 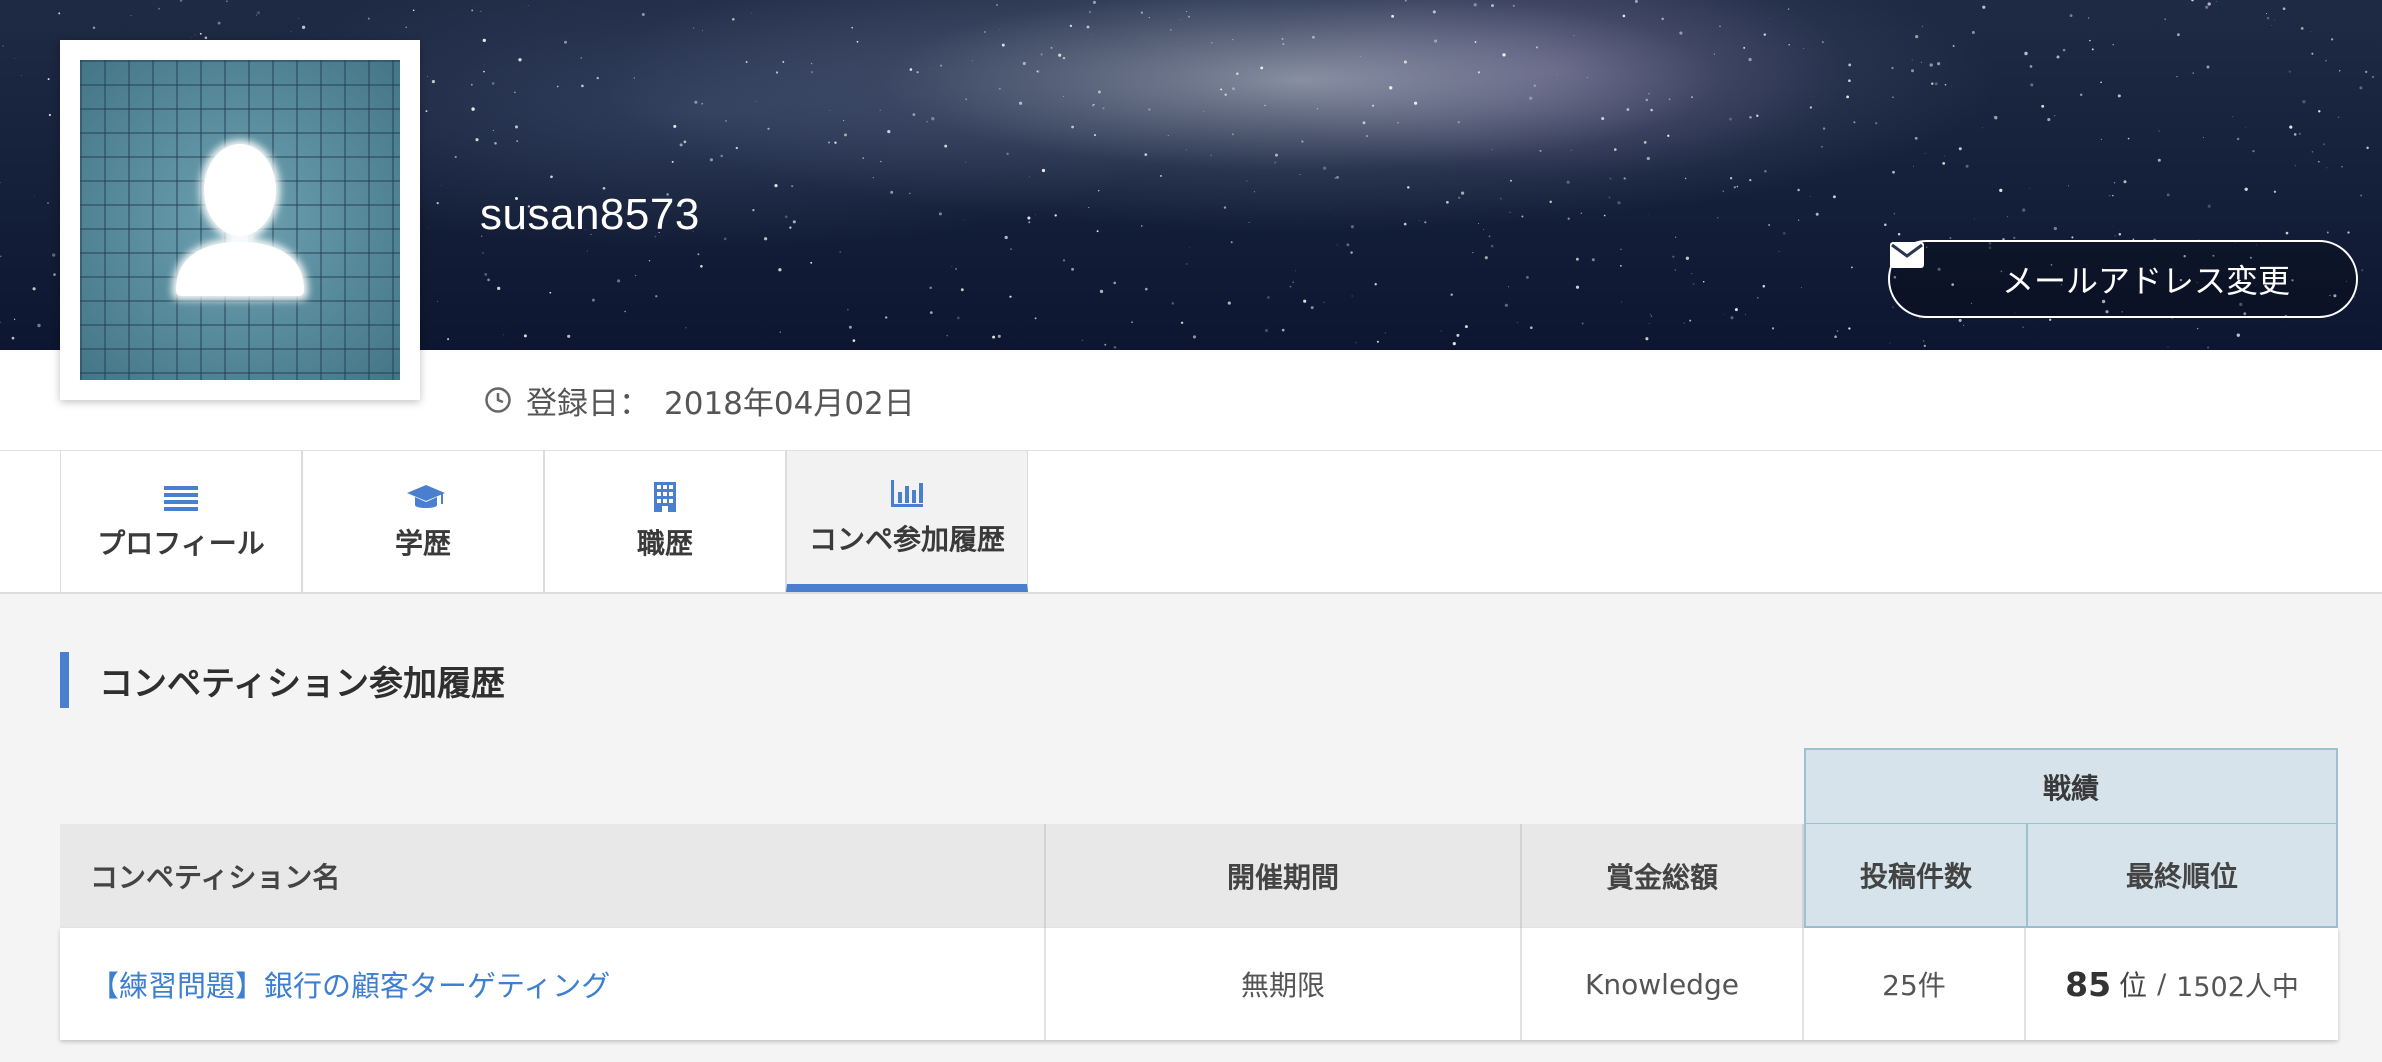 I want to click on tab-label: プロフィール, so click(x=181, y=543).